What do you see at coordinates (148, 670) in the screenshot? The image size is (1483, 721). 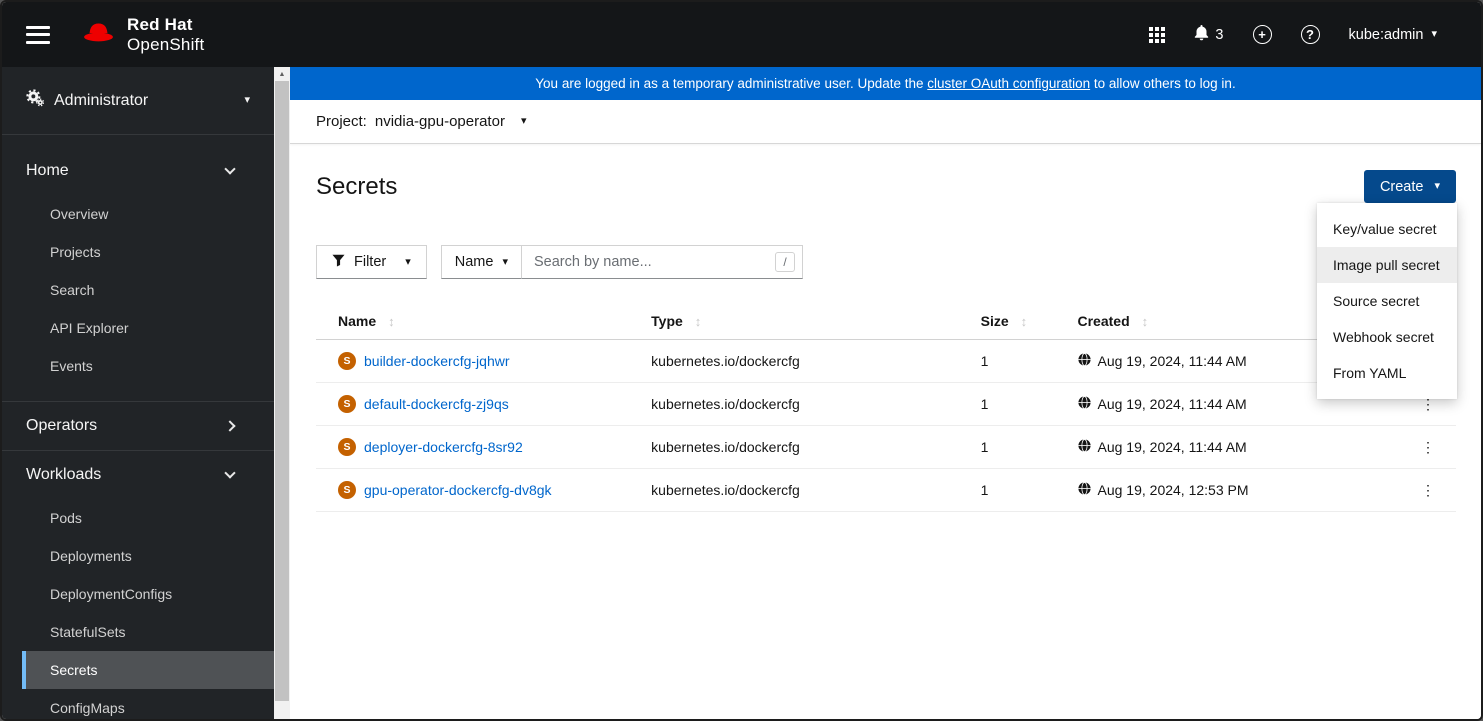 I see `sidebar-item-secrets: Secrets` at bounding box center [148, 670].